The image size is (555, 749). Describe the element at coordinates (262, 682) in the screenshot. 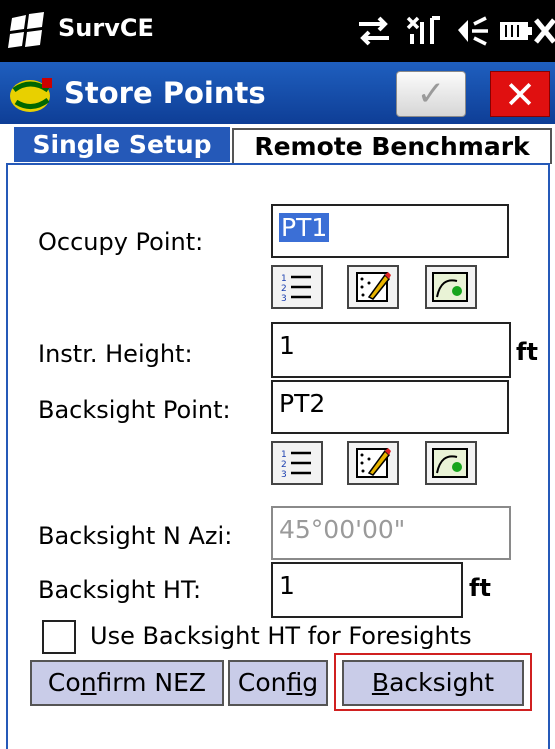

I see `config-label-a: Con` at that location.